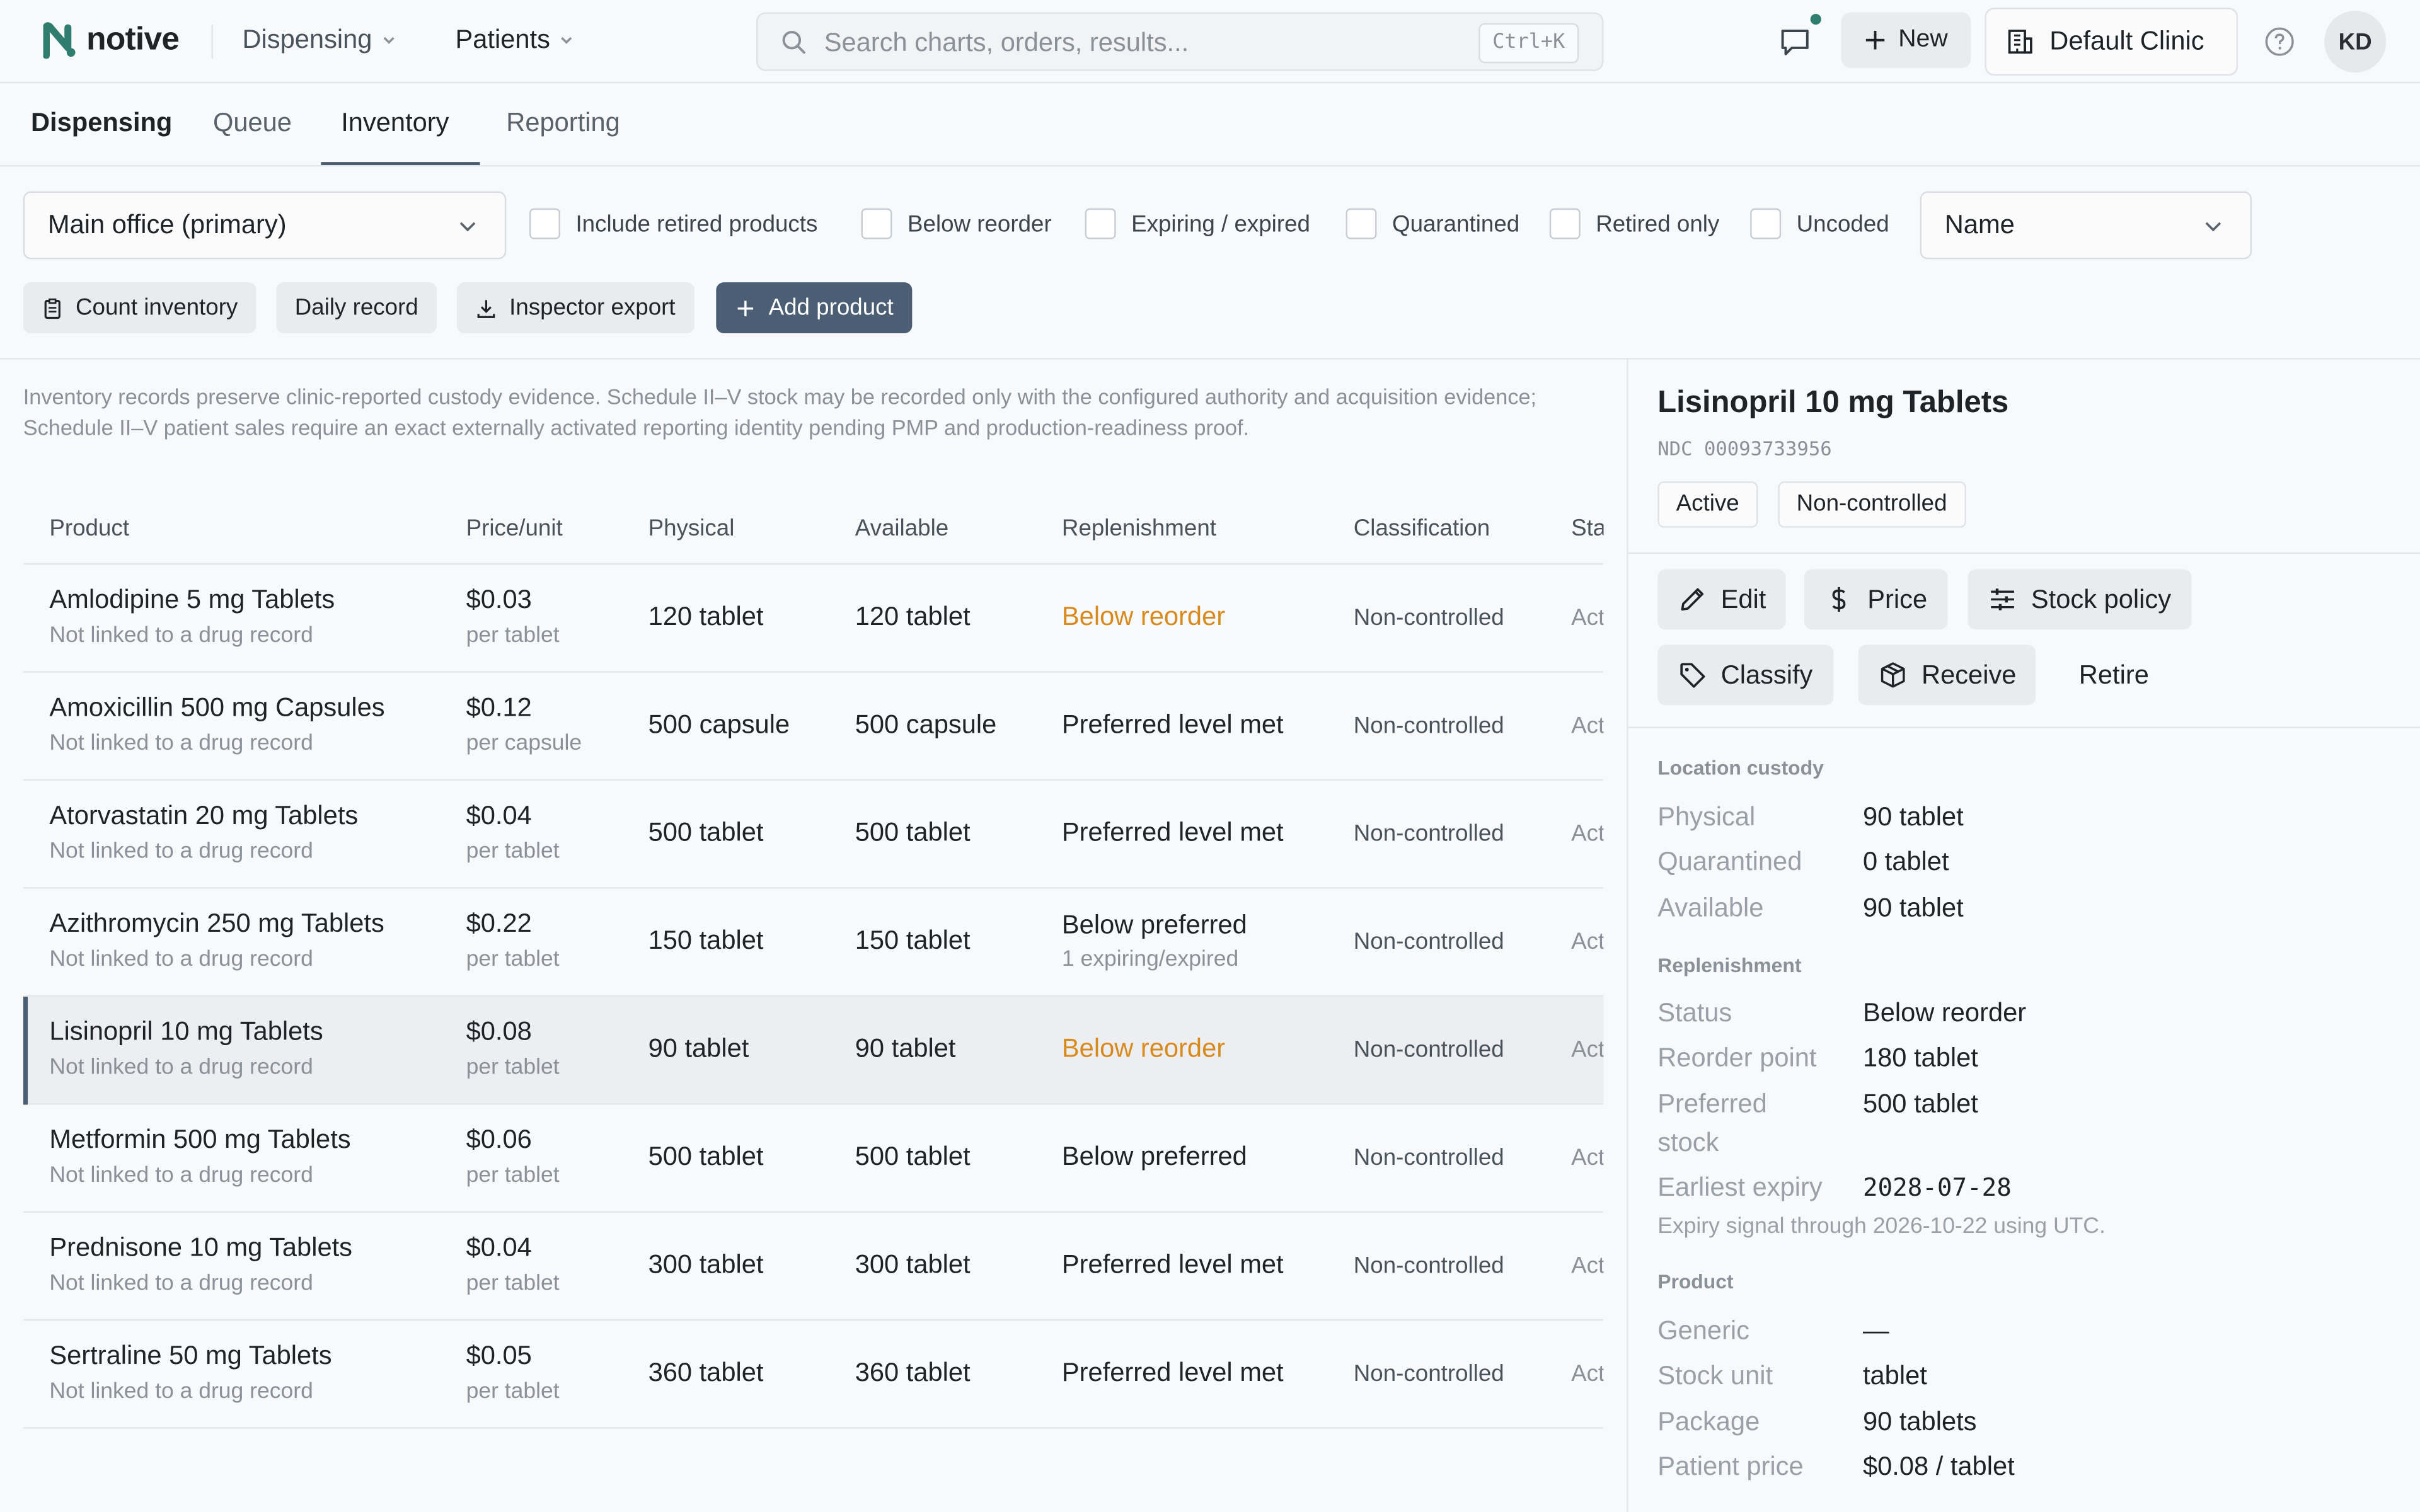  Describe the element at coordinates (1628, 935) in the screenshot. I see `panel-divider` at that location.